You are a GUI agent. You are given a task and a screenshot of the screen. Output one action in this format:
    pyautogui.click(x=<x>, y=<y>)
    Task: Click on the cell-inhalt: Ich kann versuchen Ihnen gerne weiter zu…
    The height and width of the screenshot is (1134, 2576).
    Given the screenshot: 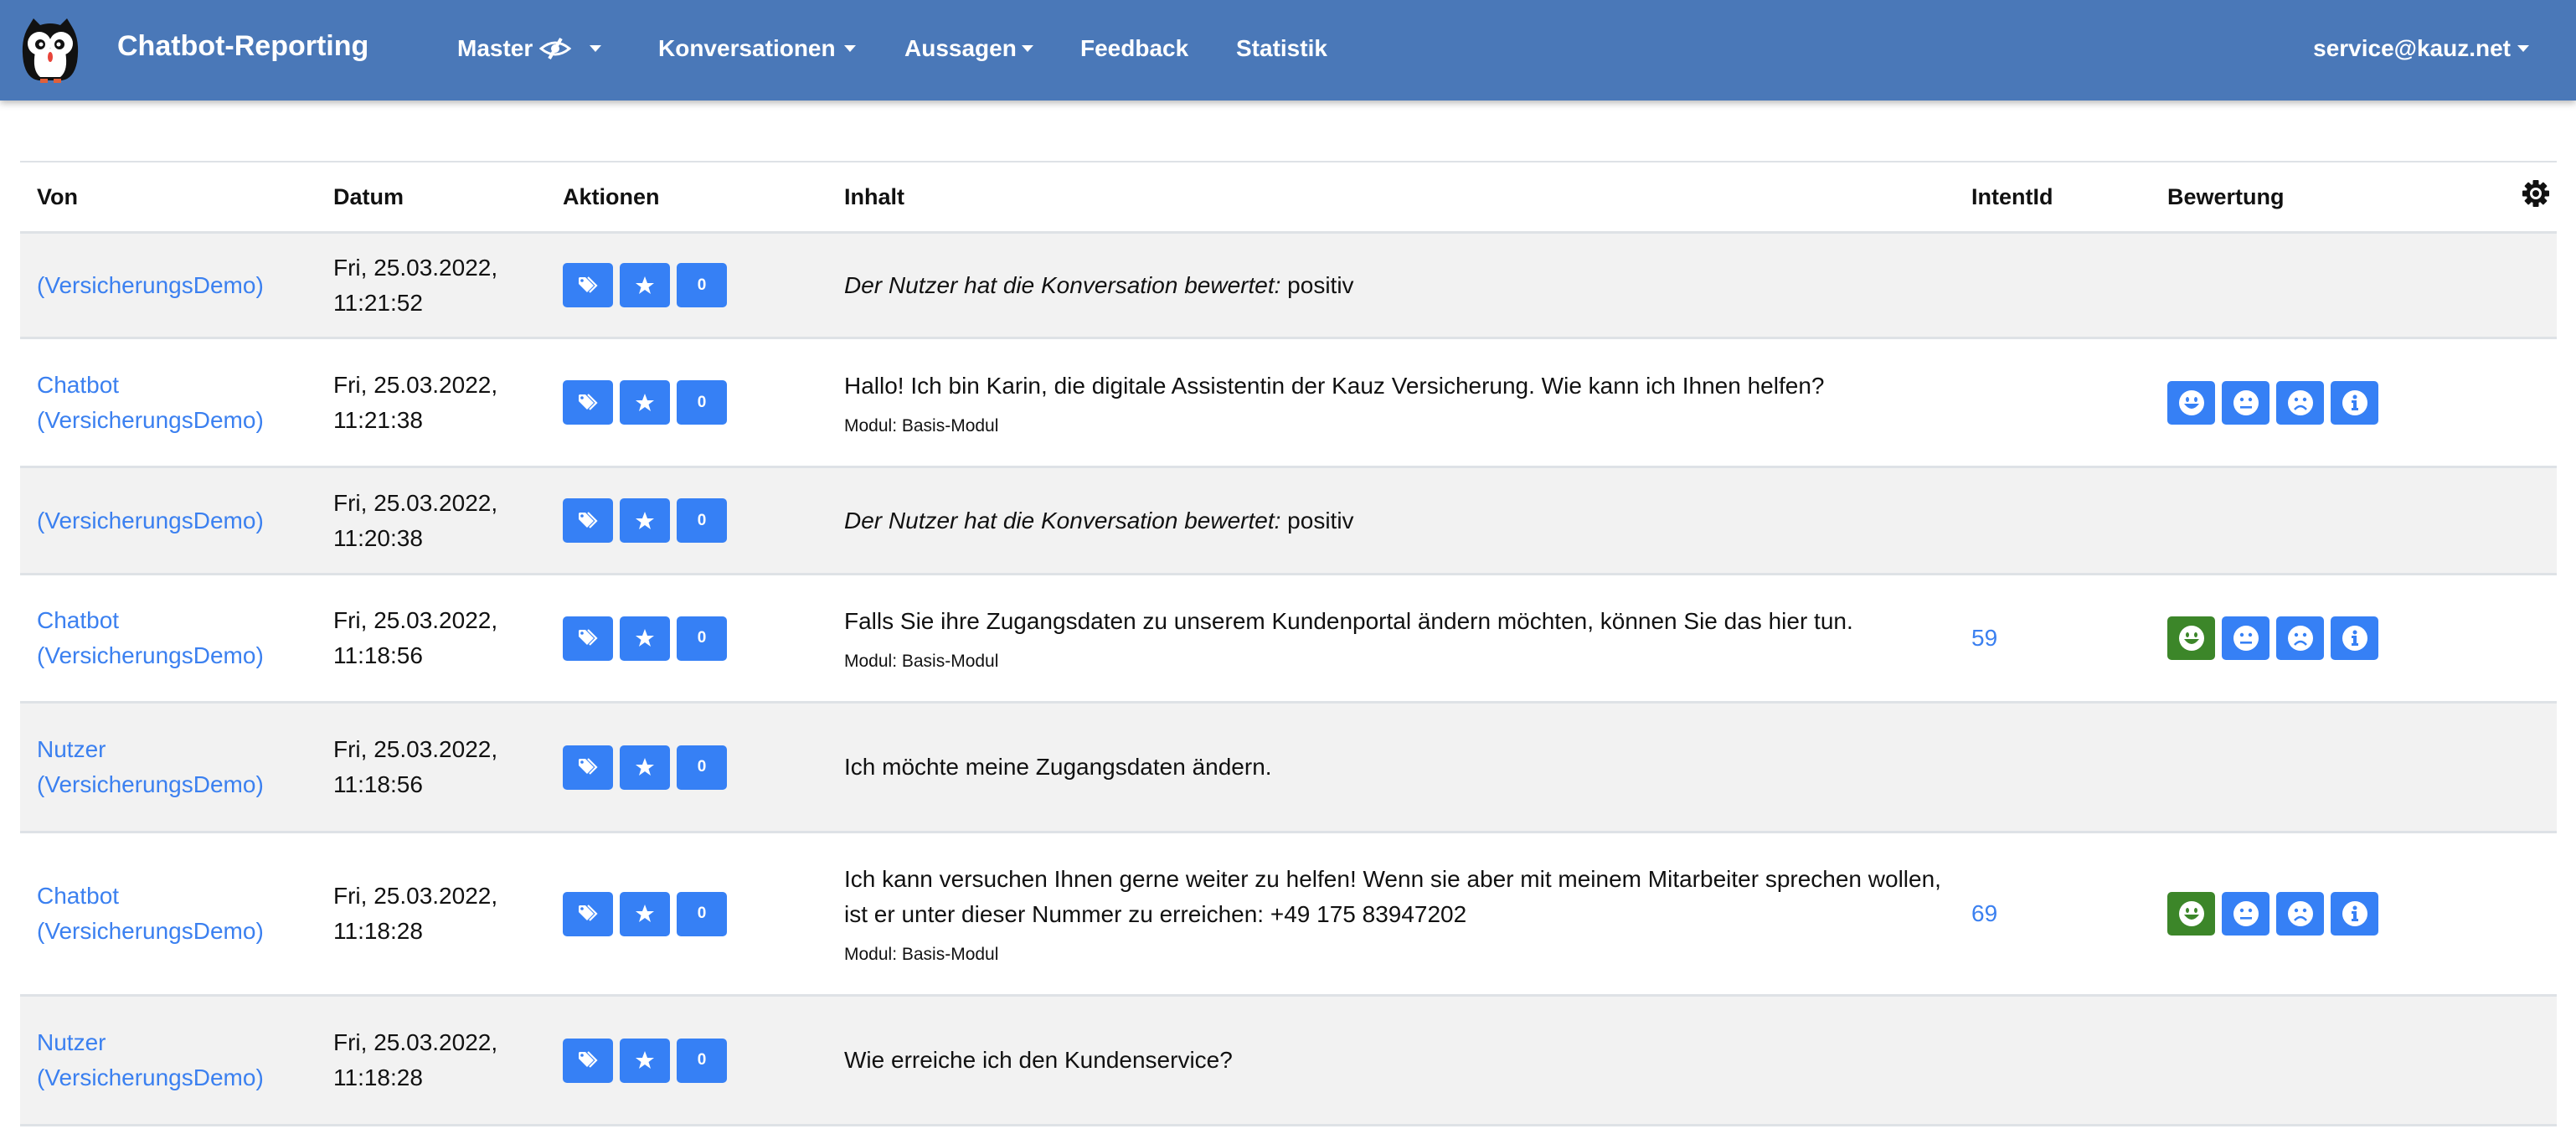 What is the action you would take?
    pyautogui.click(x=1391, y=914)
    